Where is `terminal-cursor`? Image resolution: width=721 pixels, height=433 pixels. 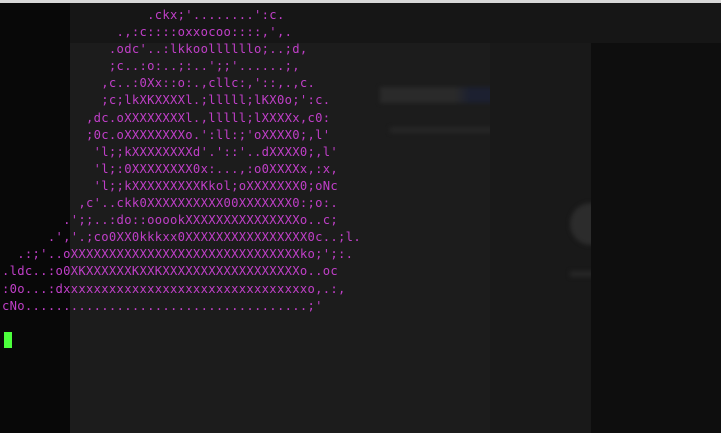
terminal-cursor is located at coordinates (8, 340).